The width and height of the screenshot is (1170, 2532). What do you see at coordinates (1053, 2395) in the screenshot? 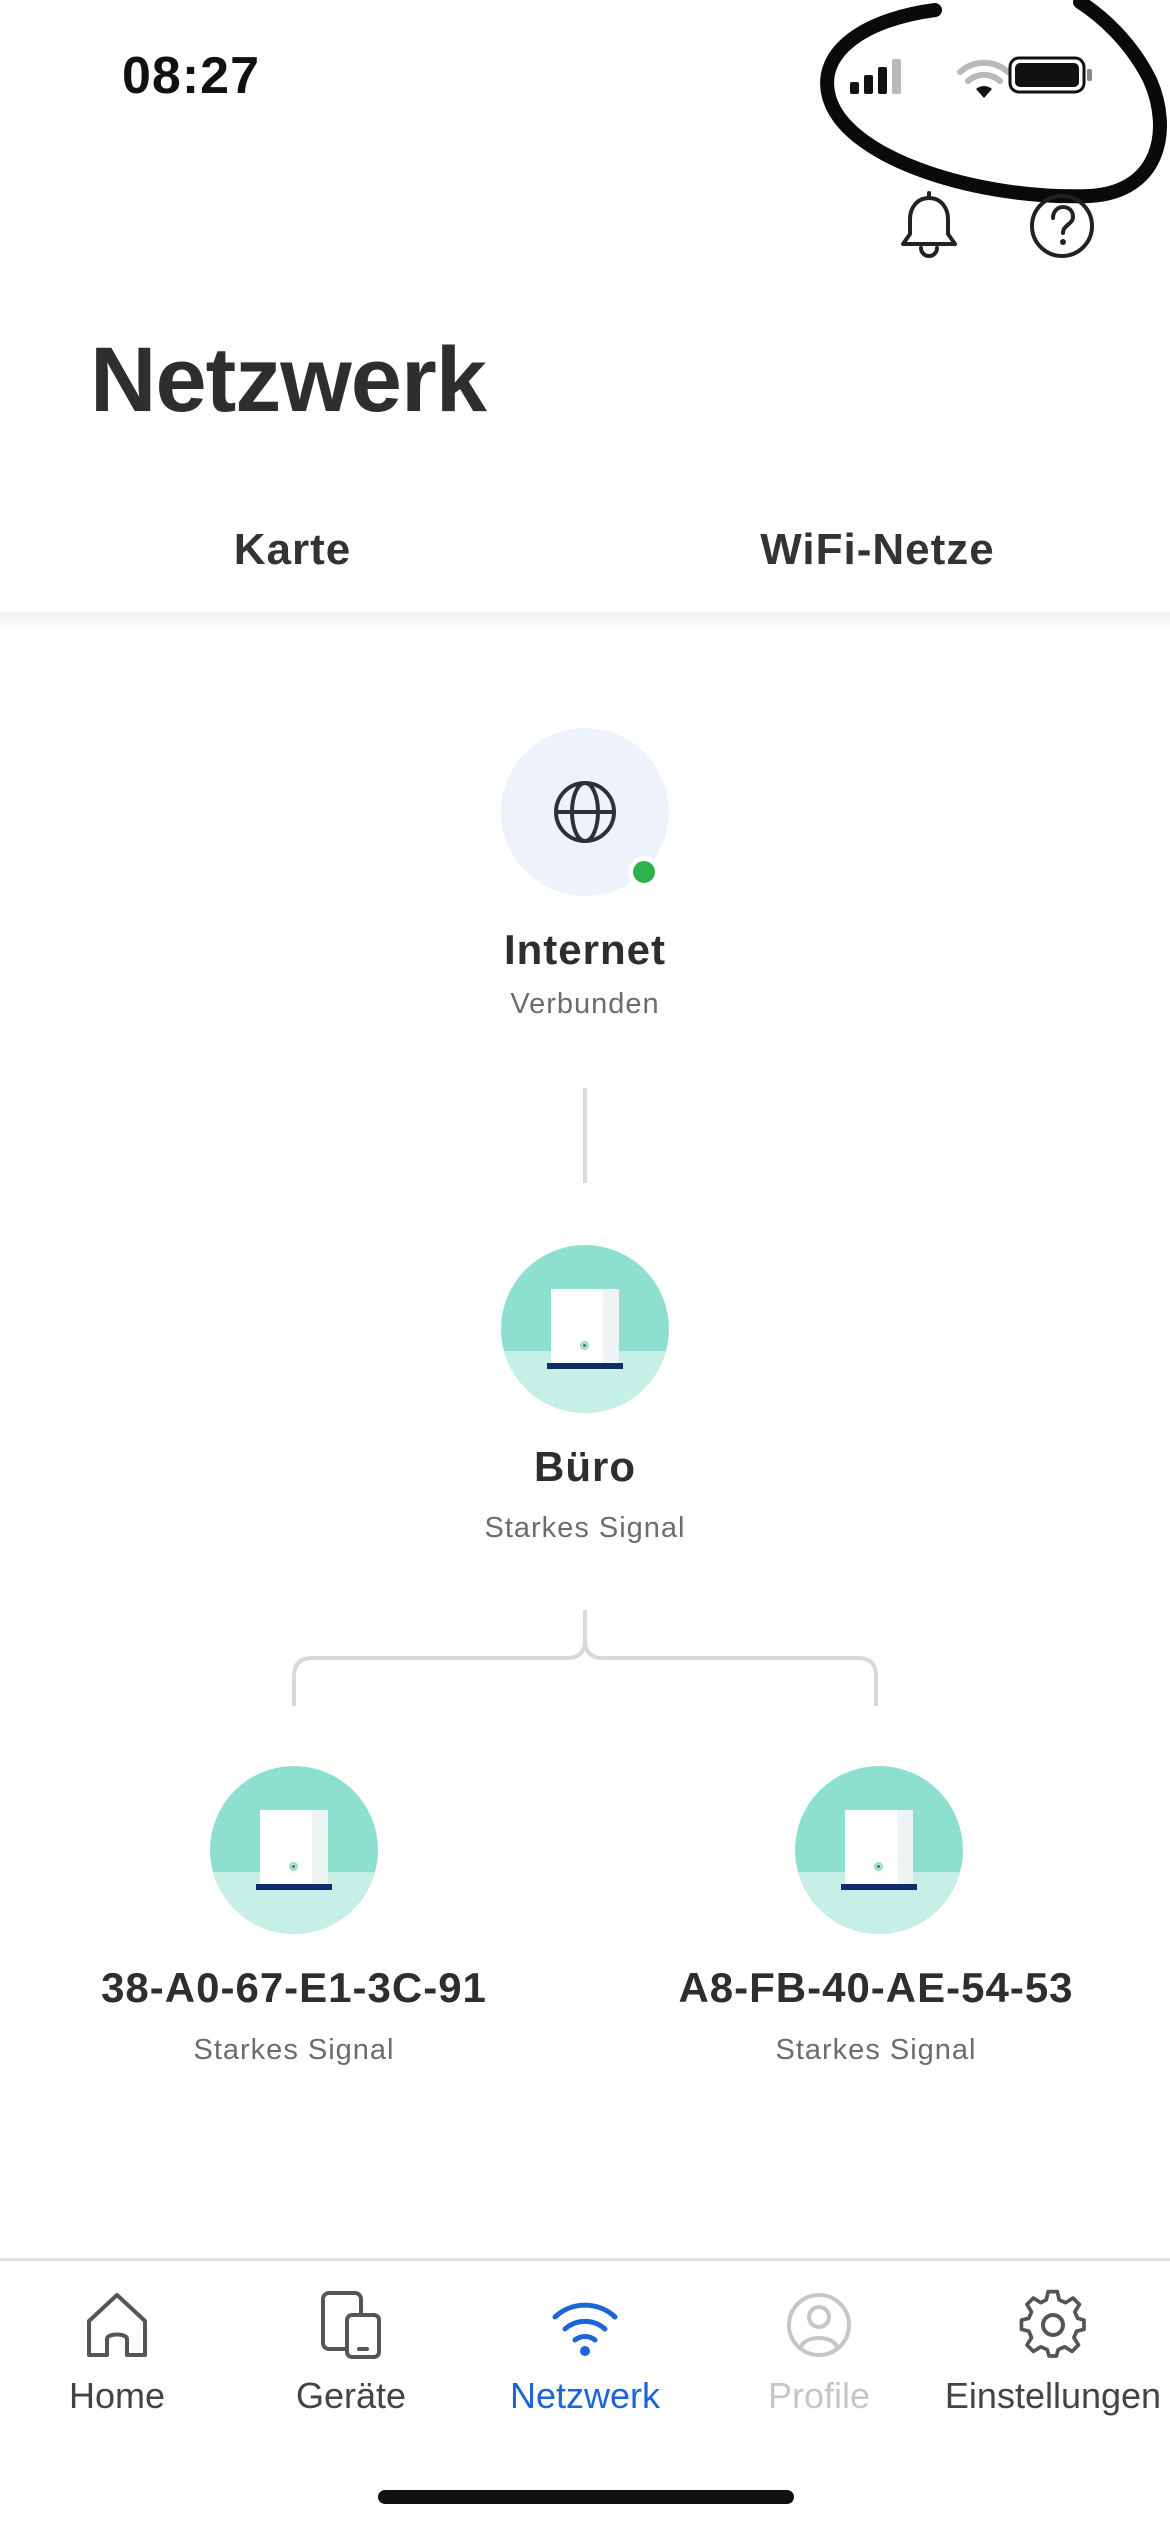
I see `nav-einstellungen-label: Einstellungen` at bounding box center [1053, 2395].